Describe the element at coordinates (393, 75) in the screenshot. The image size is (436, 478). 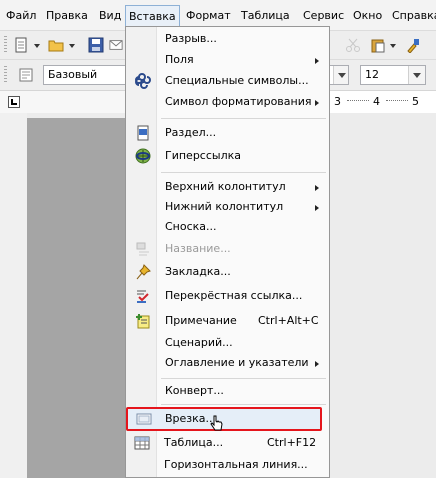
I see `font-size-combo: 12` at that location.